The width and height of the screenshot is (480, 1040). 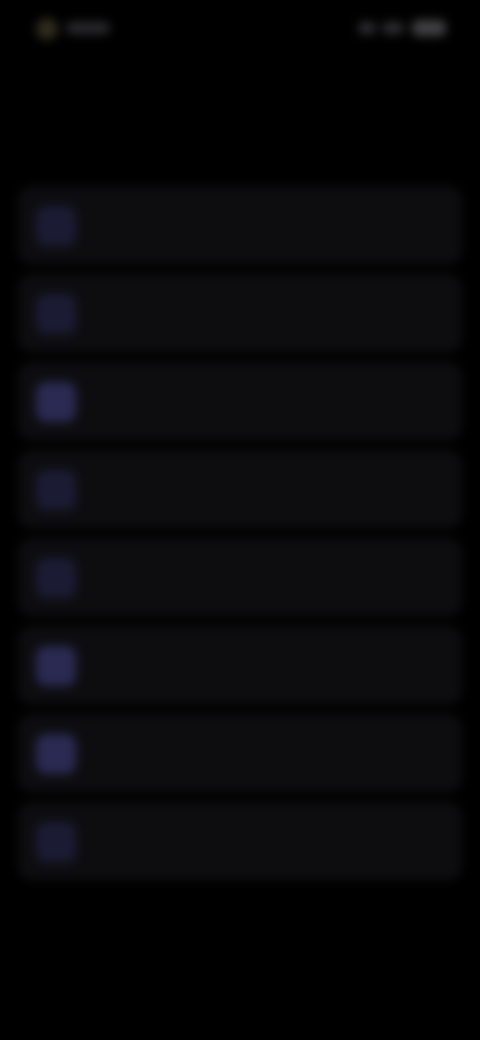 What do you see at coordinates (393, 28) in the screenshot?
I see `wifi-icon` at bounding box center [393, 28].